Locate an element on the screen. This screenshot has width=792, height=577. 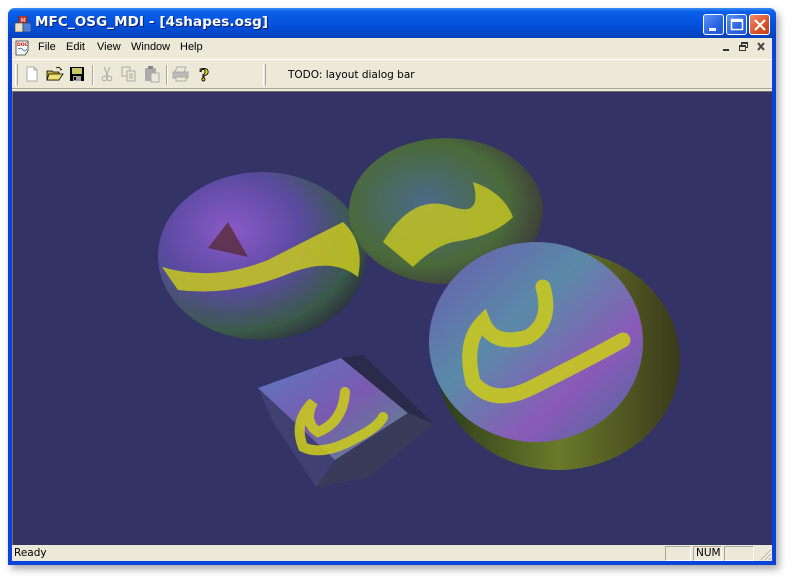
title-bar: M MFC_OSG_MDI - [4shapes.osg] is located at coordinates (392, 23).